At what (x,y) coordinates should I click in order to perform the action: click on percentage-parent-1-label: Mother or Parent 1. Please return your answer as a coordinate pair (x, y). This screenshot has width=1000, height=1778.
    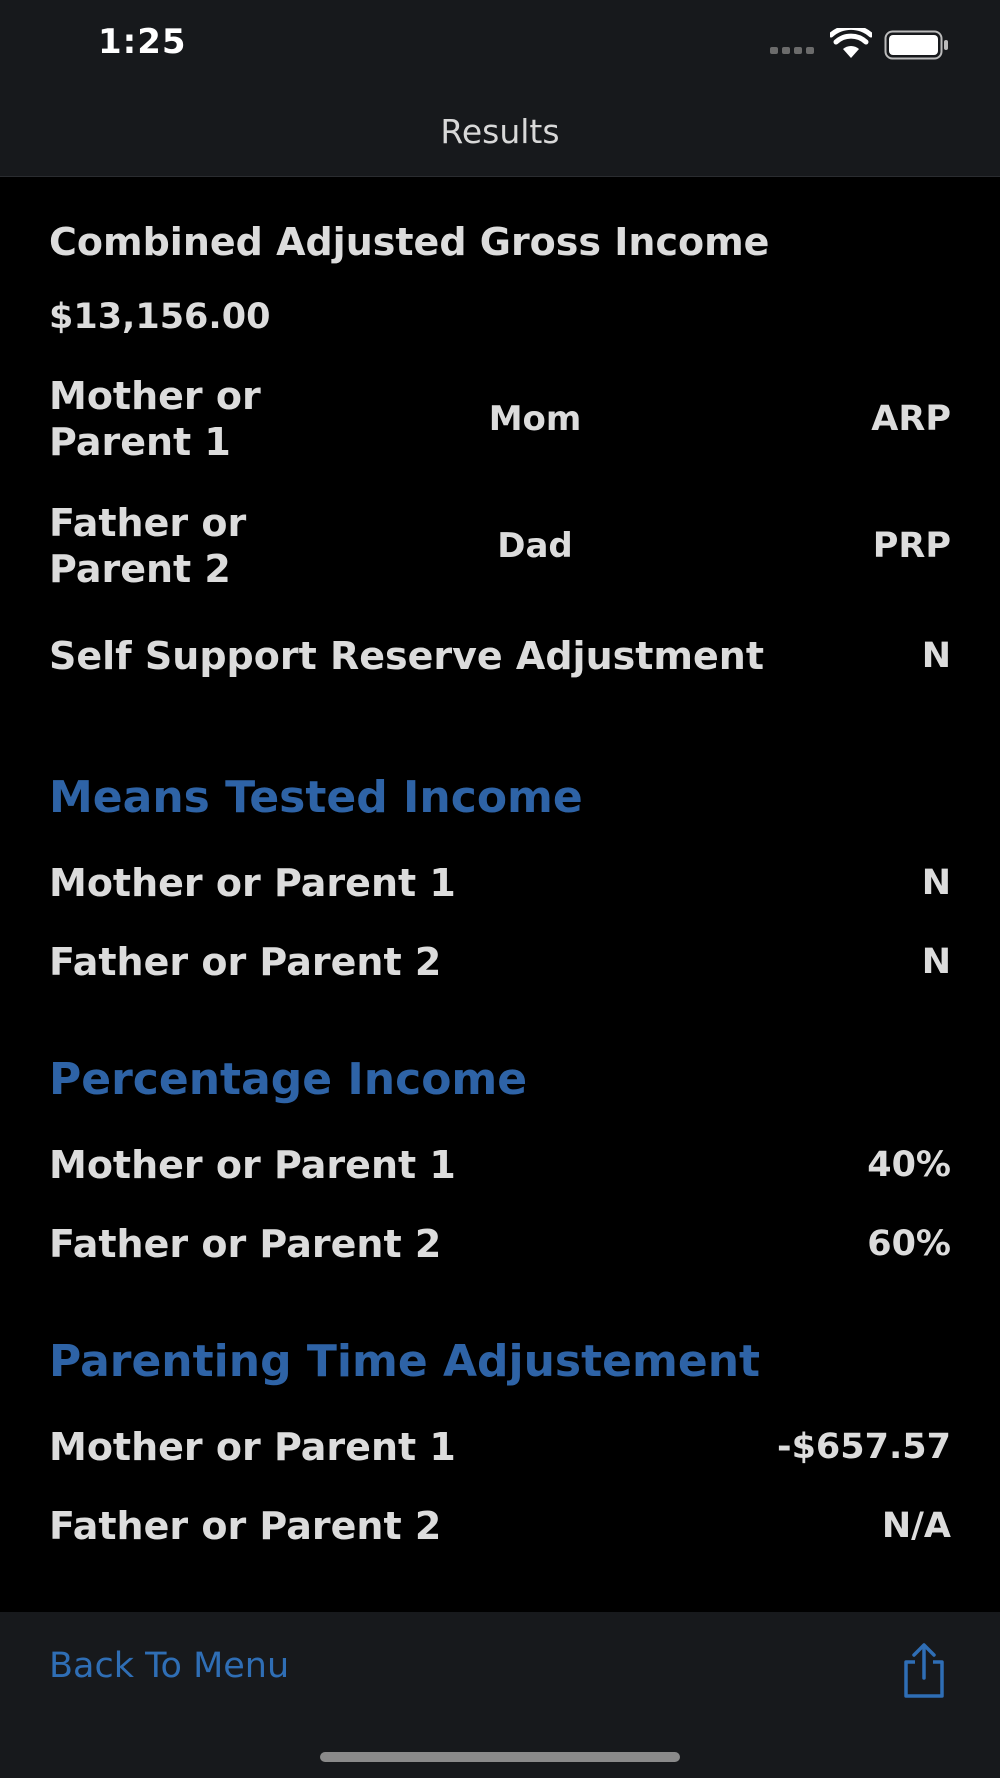
    Looking at the image, I should click on (252, 1165).